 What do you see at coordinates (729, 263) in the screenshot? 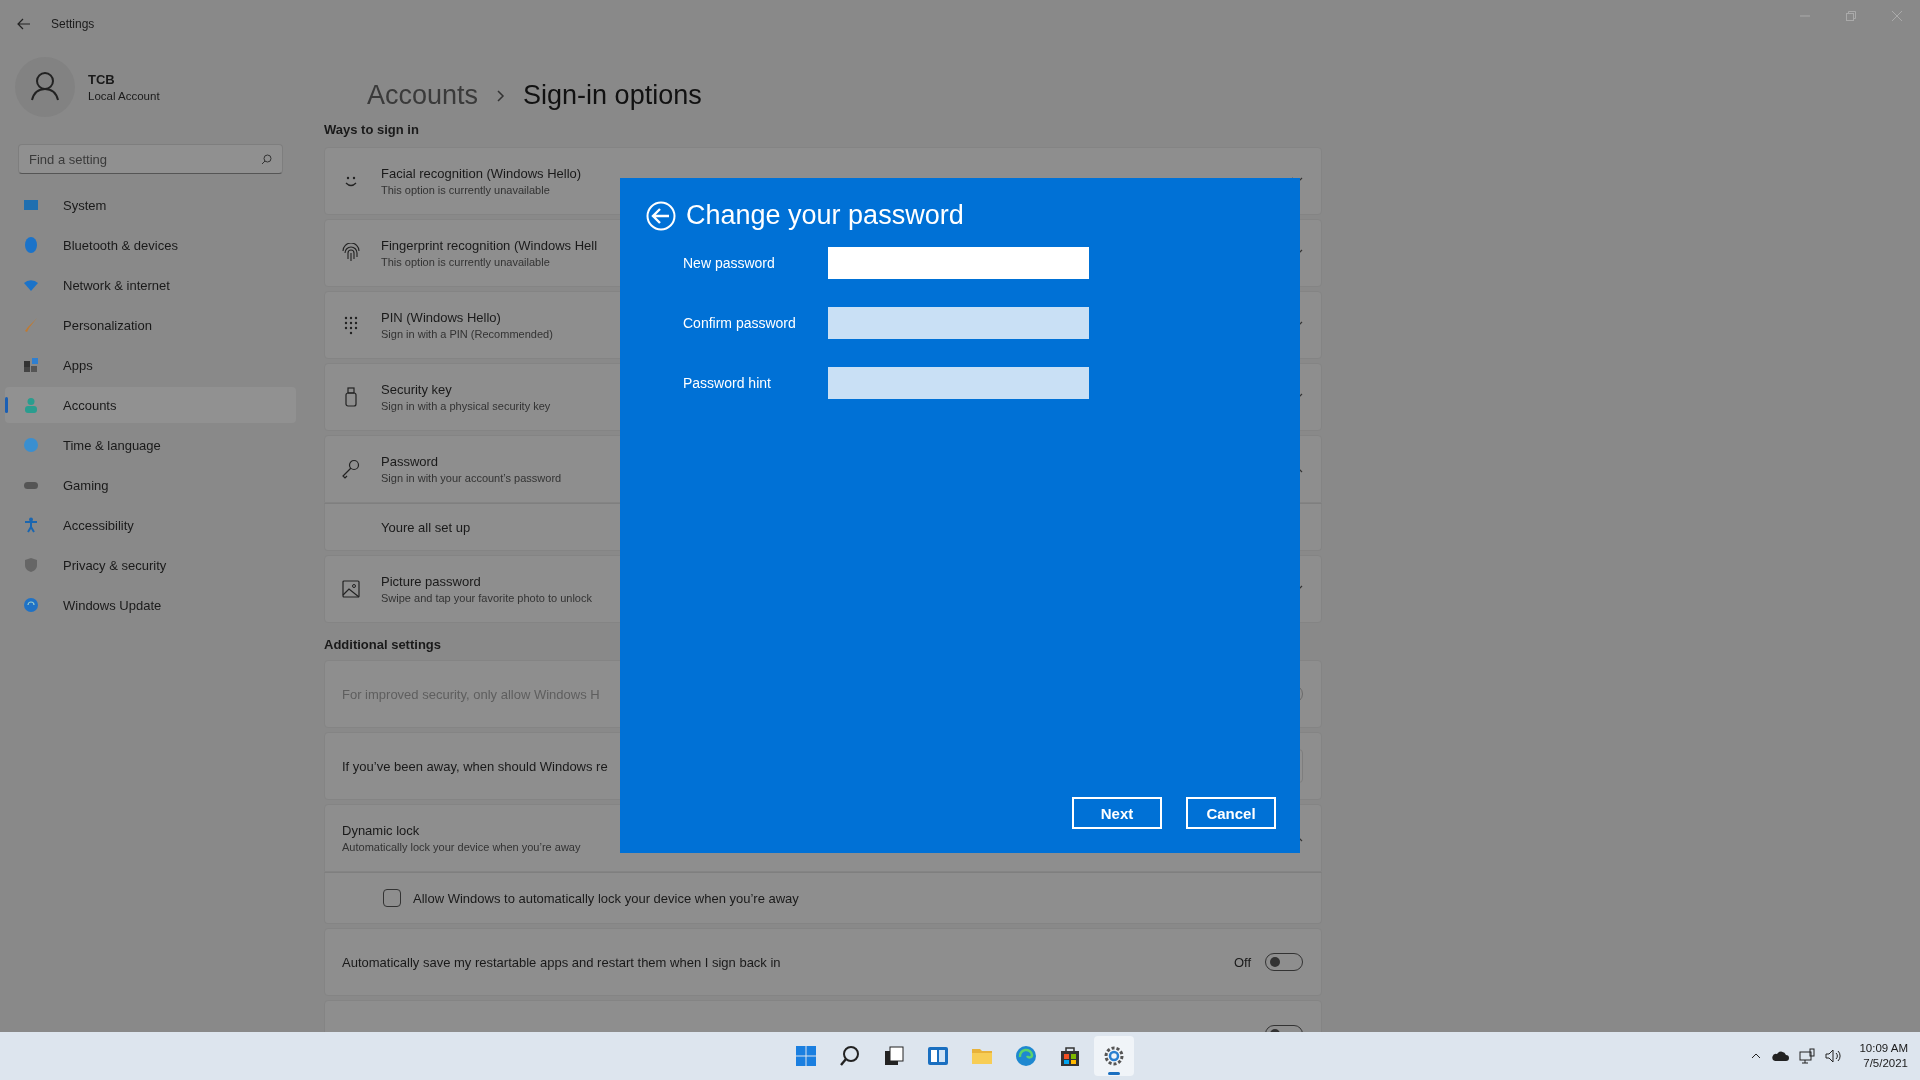
I see `field-label: New password` at bounding box center [729, 263].